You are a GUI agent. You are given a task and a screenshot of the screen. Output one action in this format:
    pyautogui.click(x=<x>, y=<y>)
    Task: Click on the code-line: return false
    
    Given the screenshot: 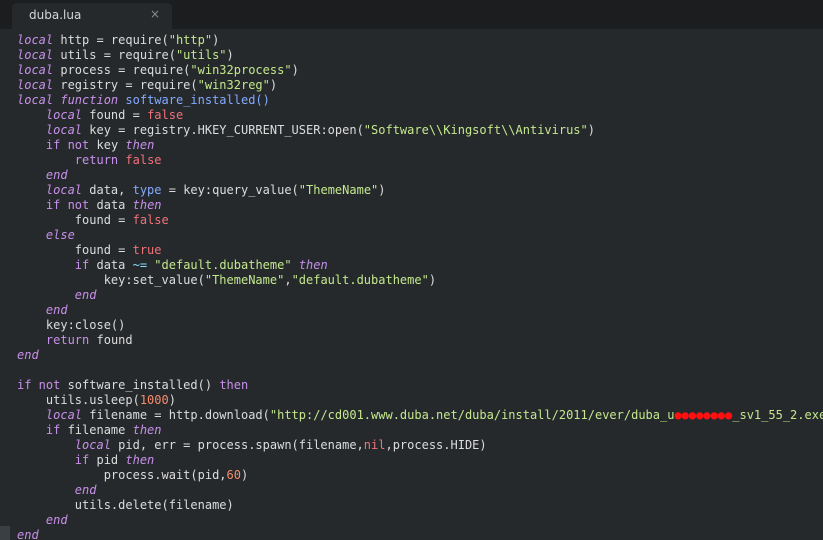 What is the action you would take?
    pyautogui.click(x=420, y=160)
    